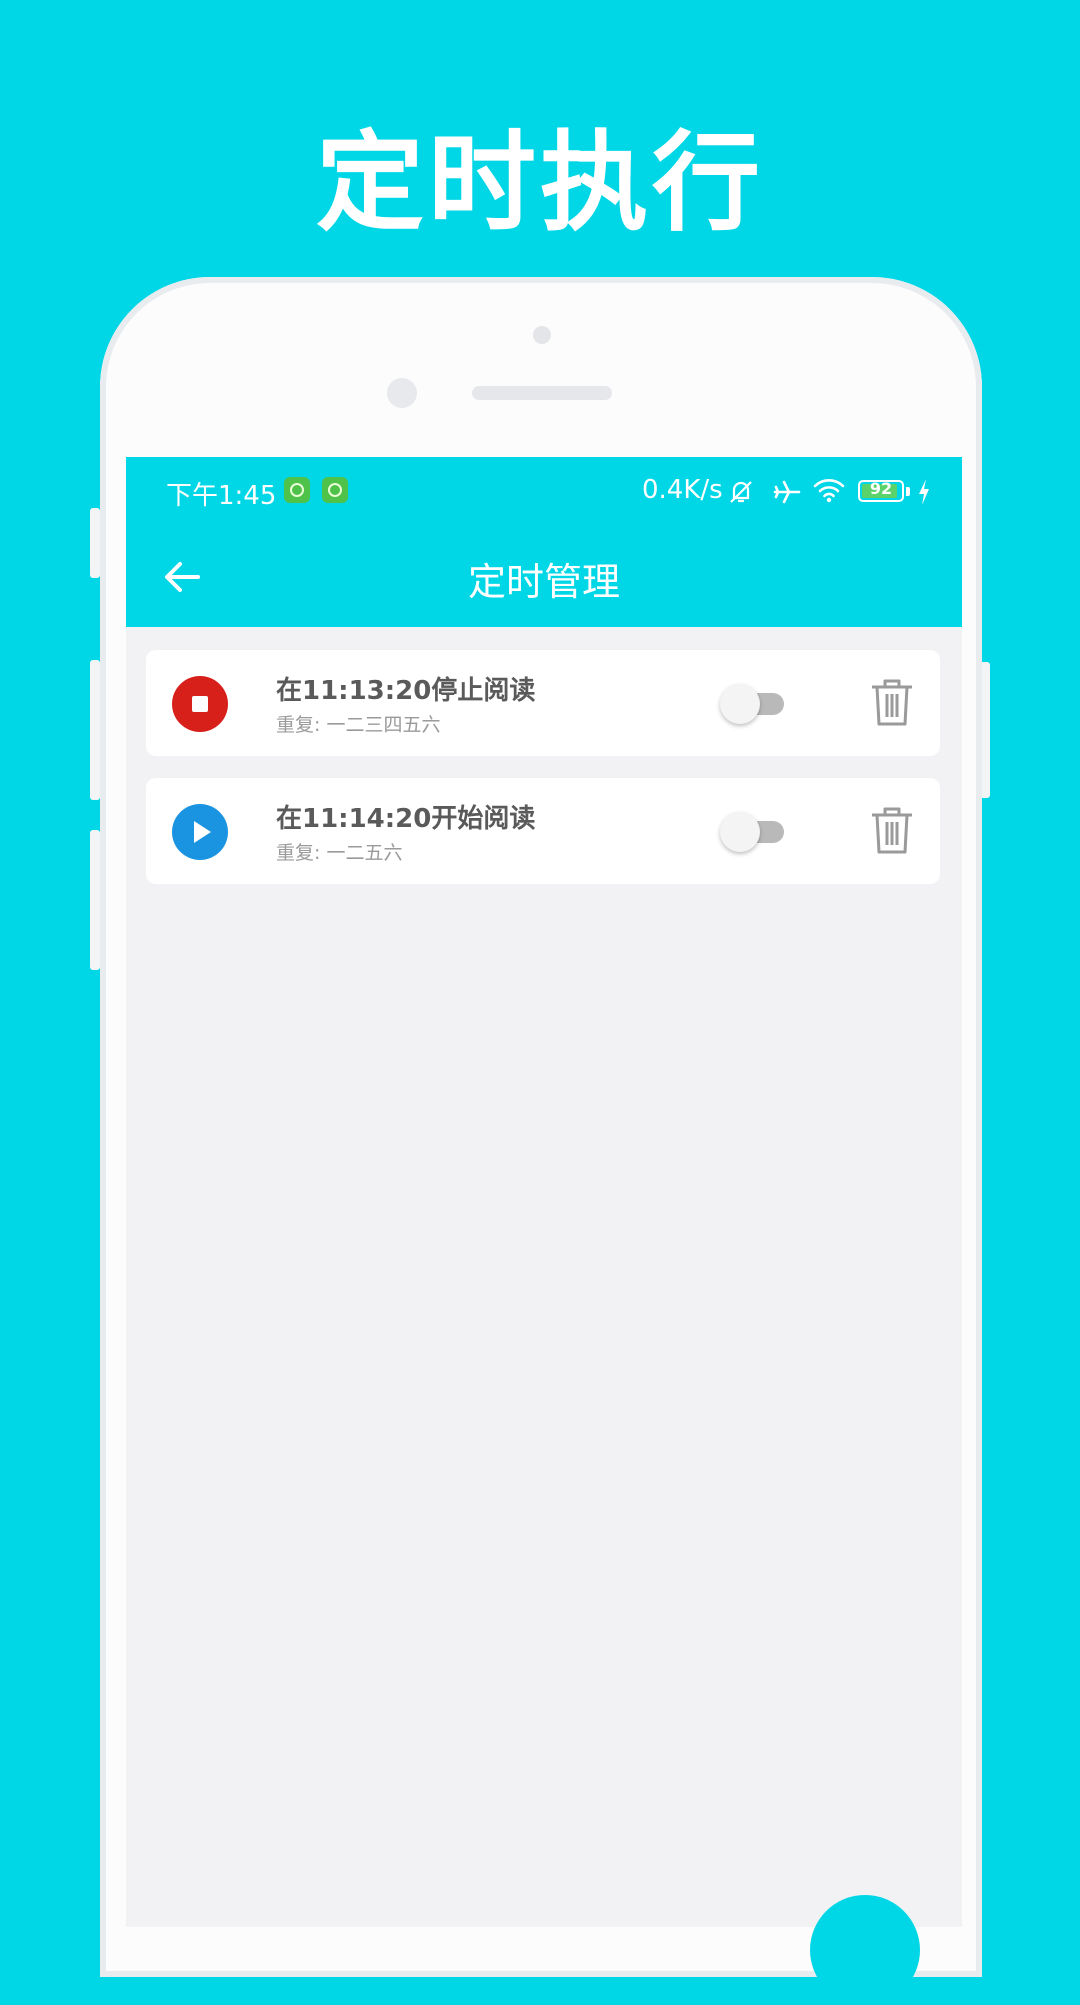 This screenshot has height=2005, width=1080. What do you see at coordinates (829, 491) in the screenshot?
I see `wifi-icon` at bounding box center [829, 491].